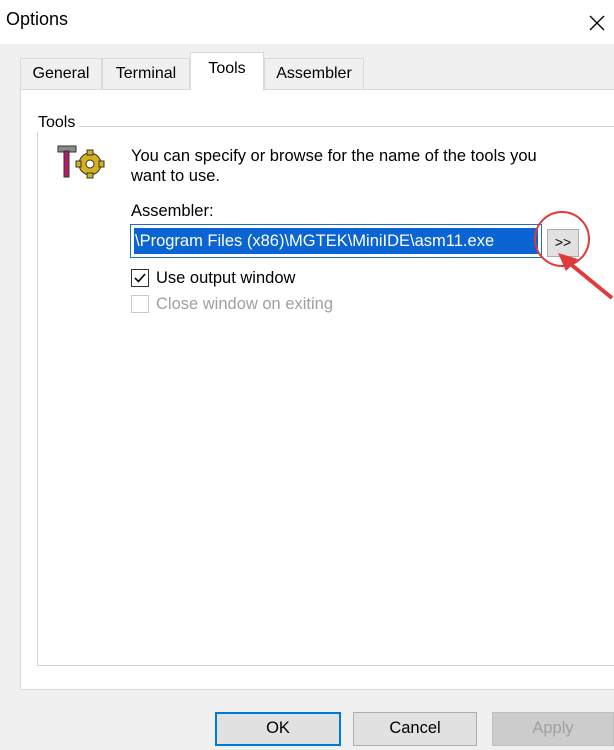 The image size is (614, 750). Describe the element at coordinates (172, 211) in the screenshot. I see `assembler-label: Assembler:` at that location.